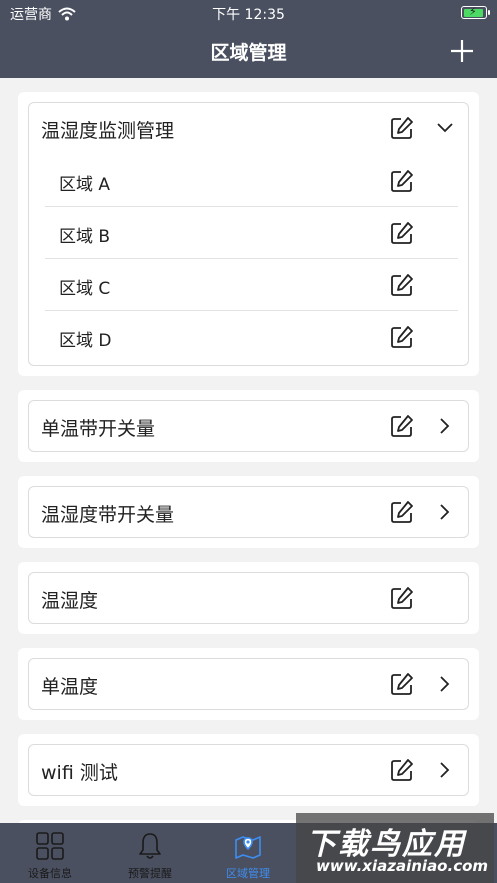 The width and height of the screenshot is (497, 883). Describe the element at coordinates (70, 687) in the screenshot. I see `group-label: 单温度` at that location.